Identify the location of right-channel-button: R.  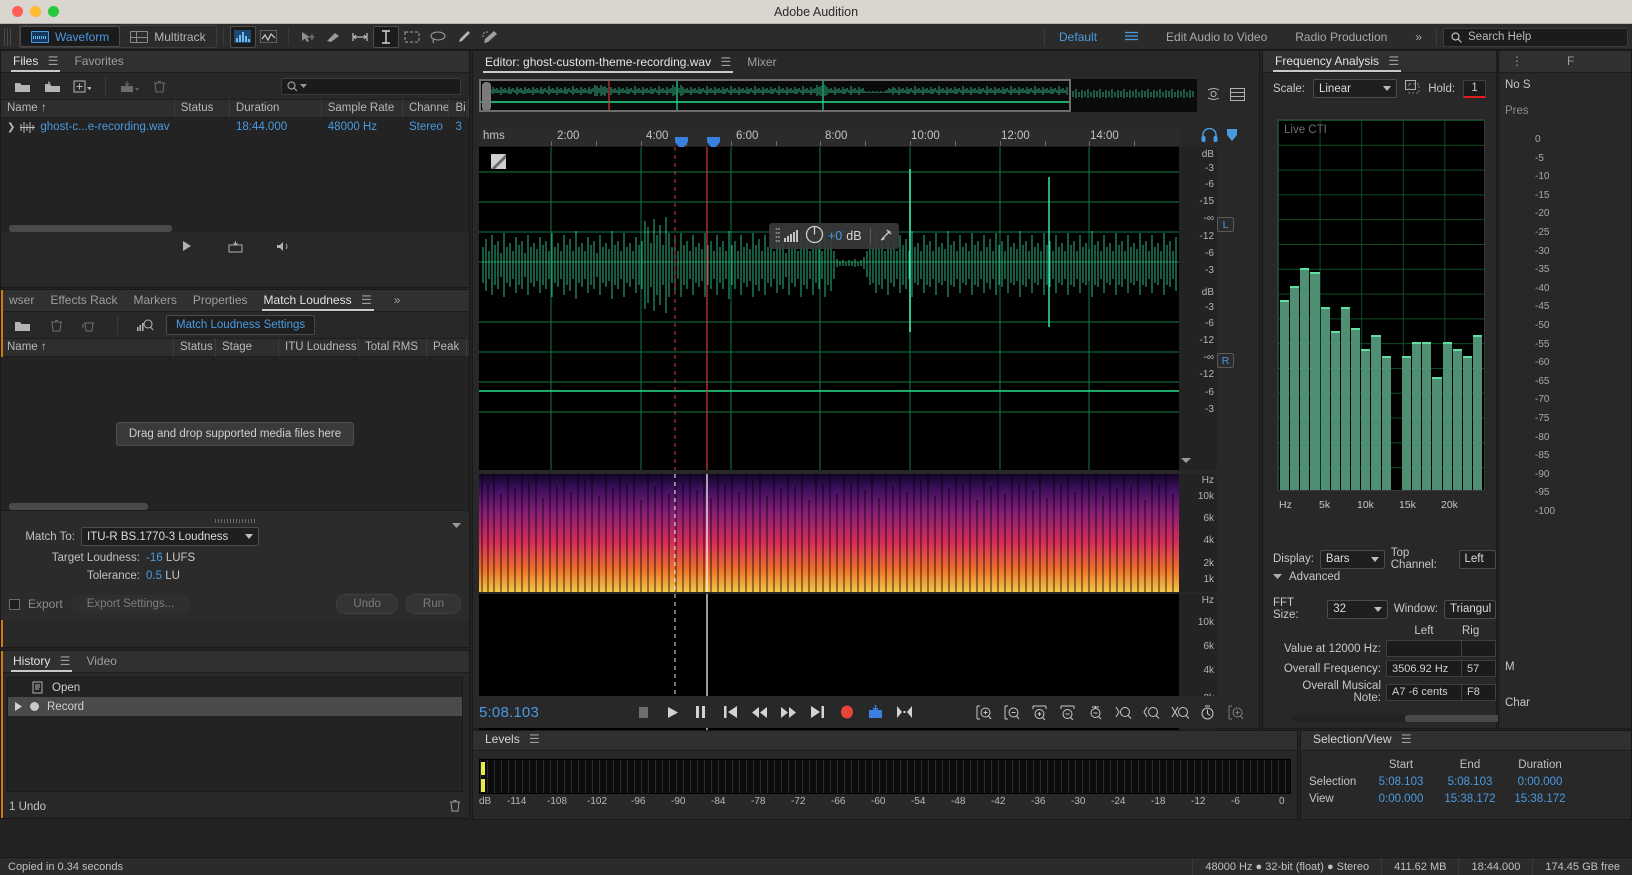
(1225, 360).